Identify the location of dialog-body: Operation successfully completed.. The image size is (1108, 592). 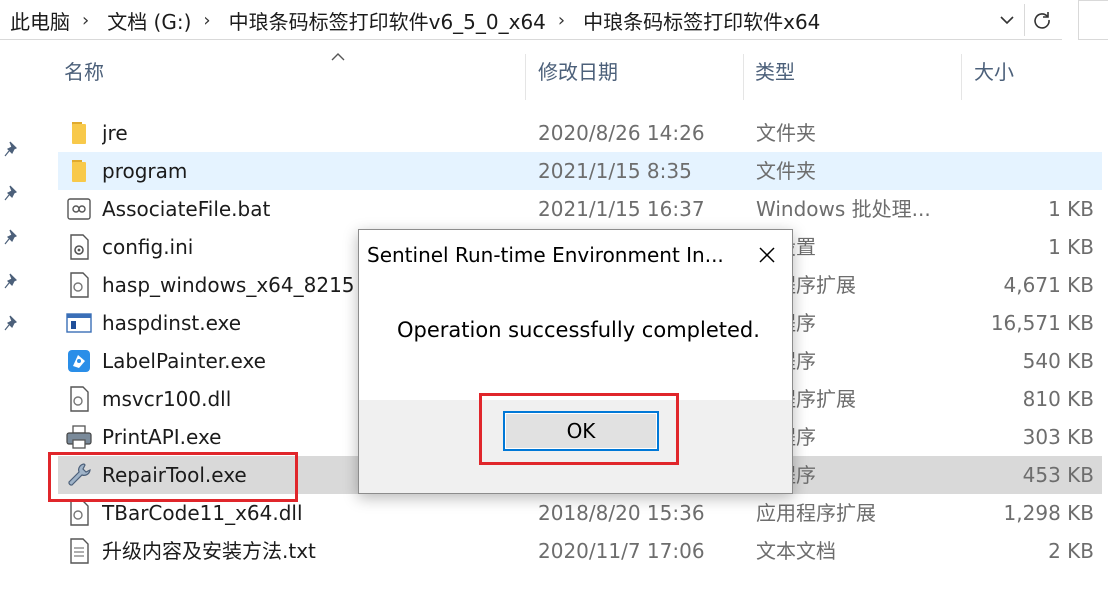
(575, 340).